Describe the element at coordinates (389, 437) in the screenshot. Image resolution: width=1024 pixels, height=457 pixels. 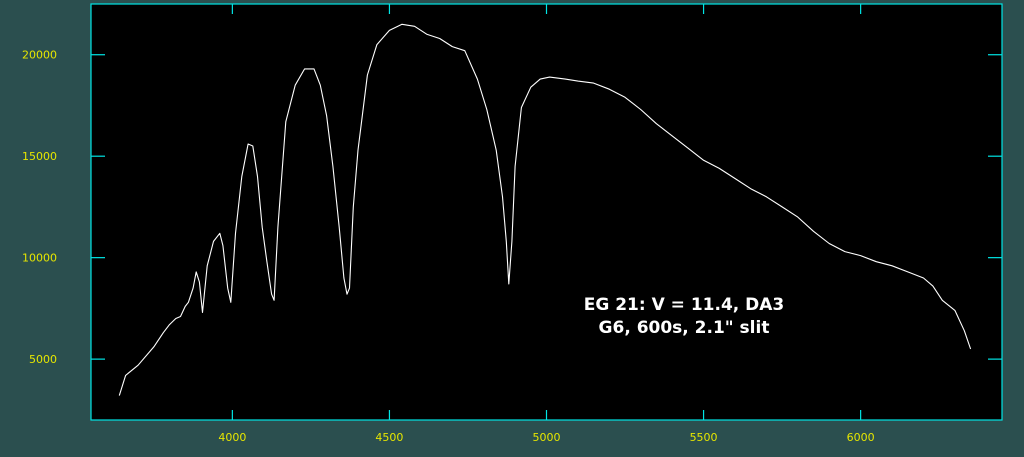
I see `x-tick-label-4500: 4500` at that location.